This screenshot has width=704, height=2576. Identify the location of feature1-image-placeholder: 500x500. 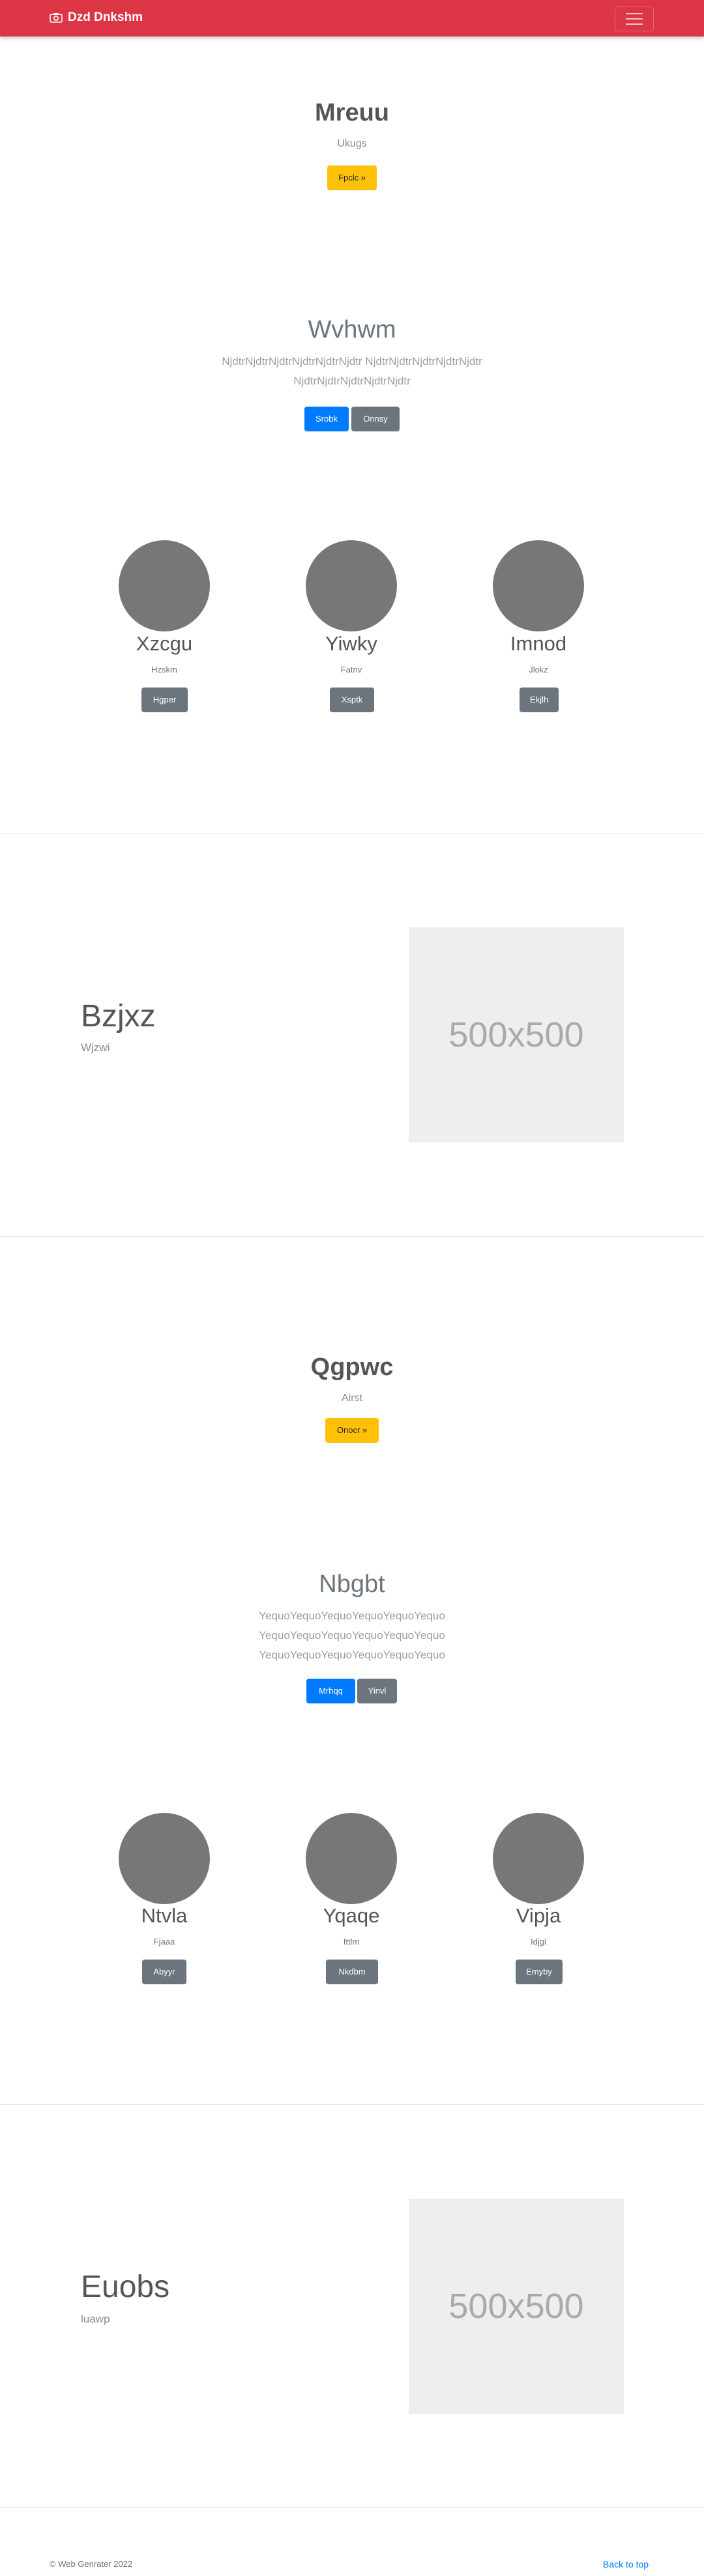
(517, 1034).